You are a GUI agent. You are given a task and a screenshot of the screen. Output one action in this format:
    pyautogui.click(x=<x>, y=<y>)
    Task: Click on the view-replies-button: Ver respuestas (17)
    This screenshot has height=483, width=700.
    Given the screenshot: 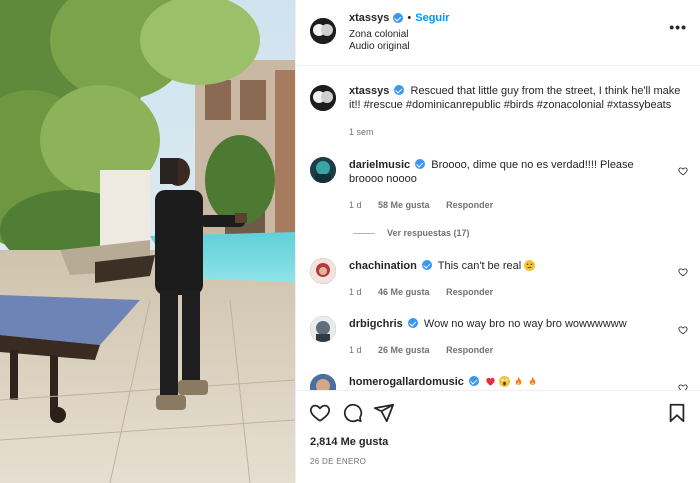 What is the action you would take?
    pyautogui.click(x=411, y=233)
    